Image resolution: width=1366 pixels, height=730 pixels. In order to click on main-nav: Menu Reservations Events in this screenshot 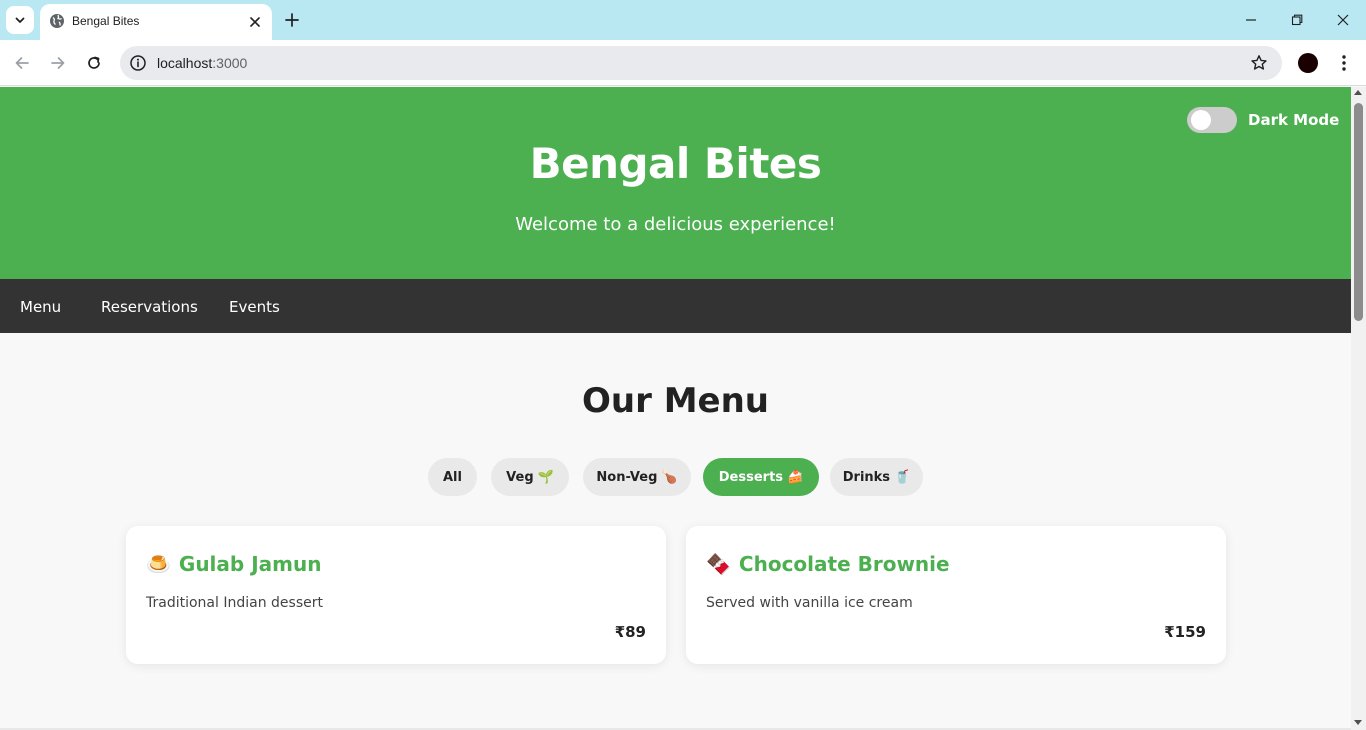, I will do `click(675, 306)`.